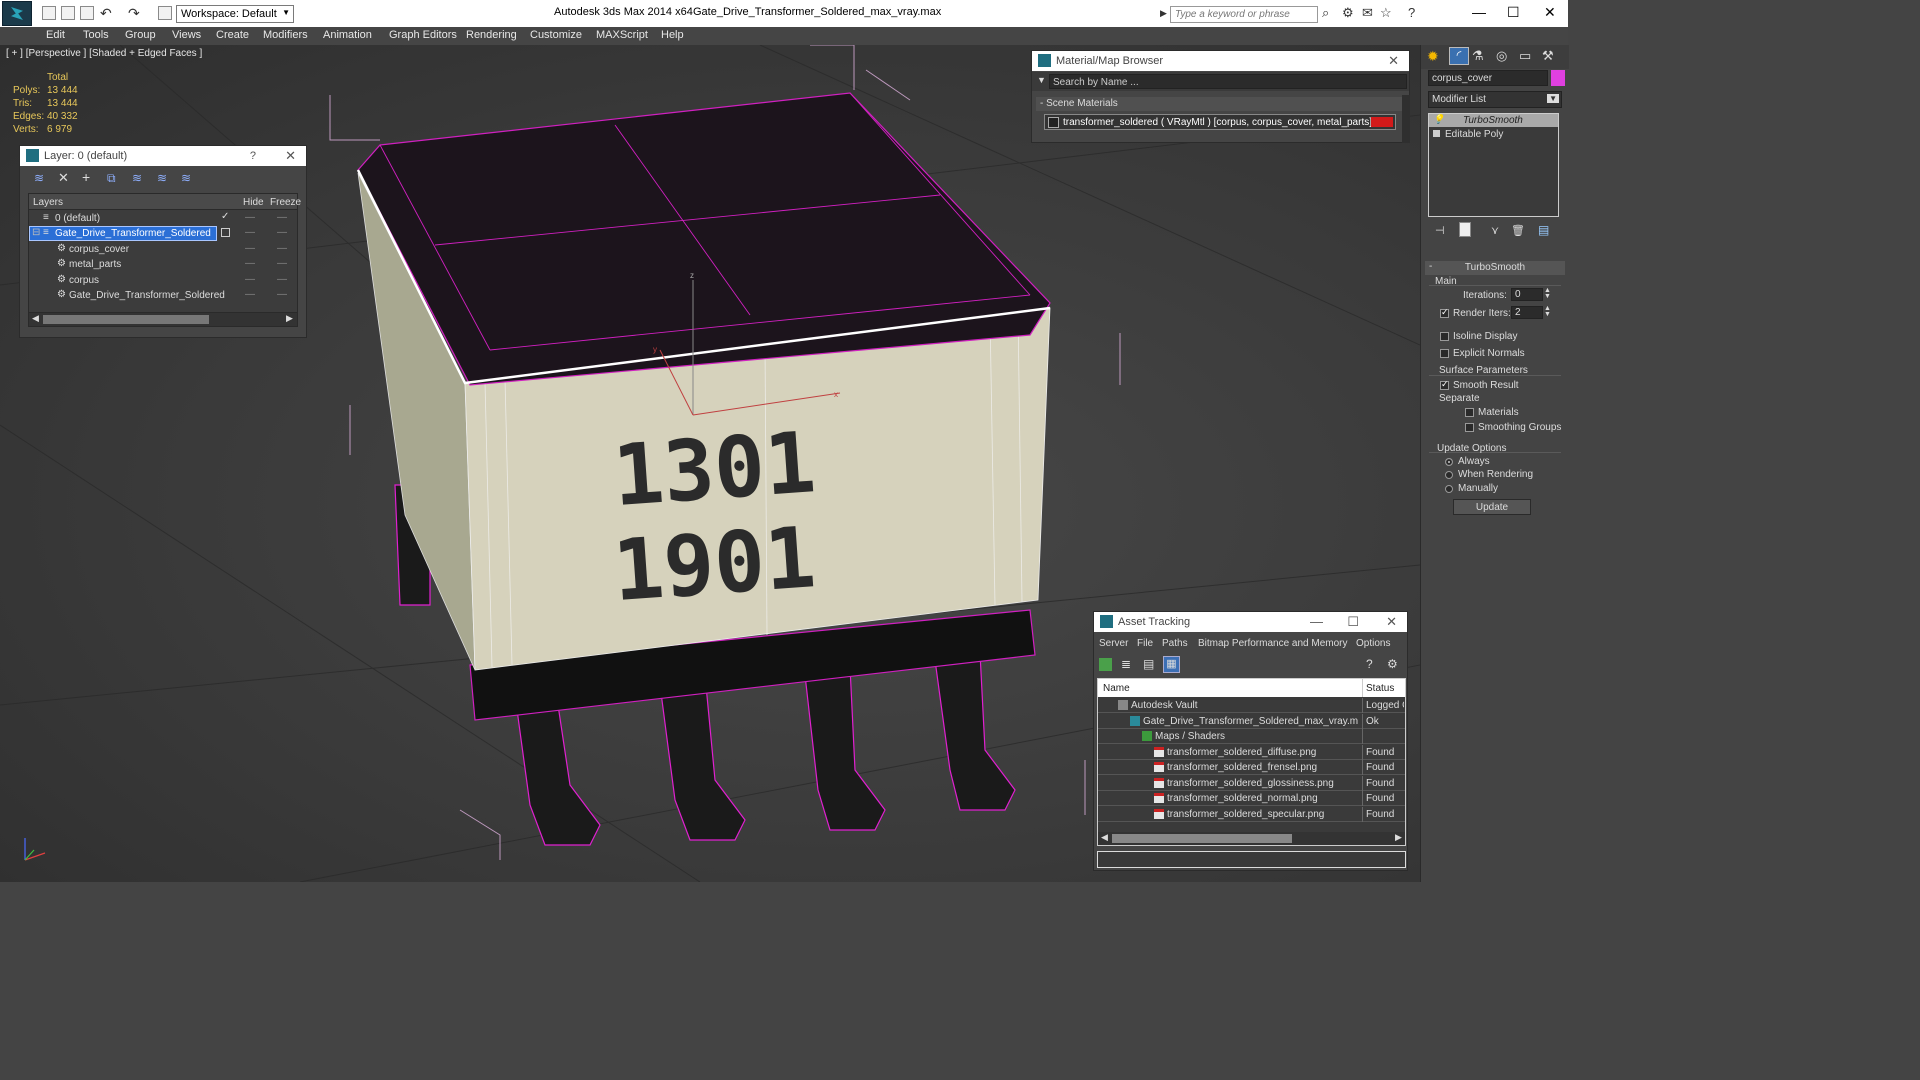 Image resolution: width=1920 pixels, height=1080 pixels. Describe the element at coordinates (1273, 643) in the screenshot. I see `asset-menu-bitmap: Bitmap Performance and Memory` at that location.